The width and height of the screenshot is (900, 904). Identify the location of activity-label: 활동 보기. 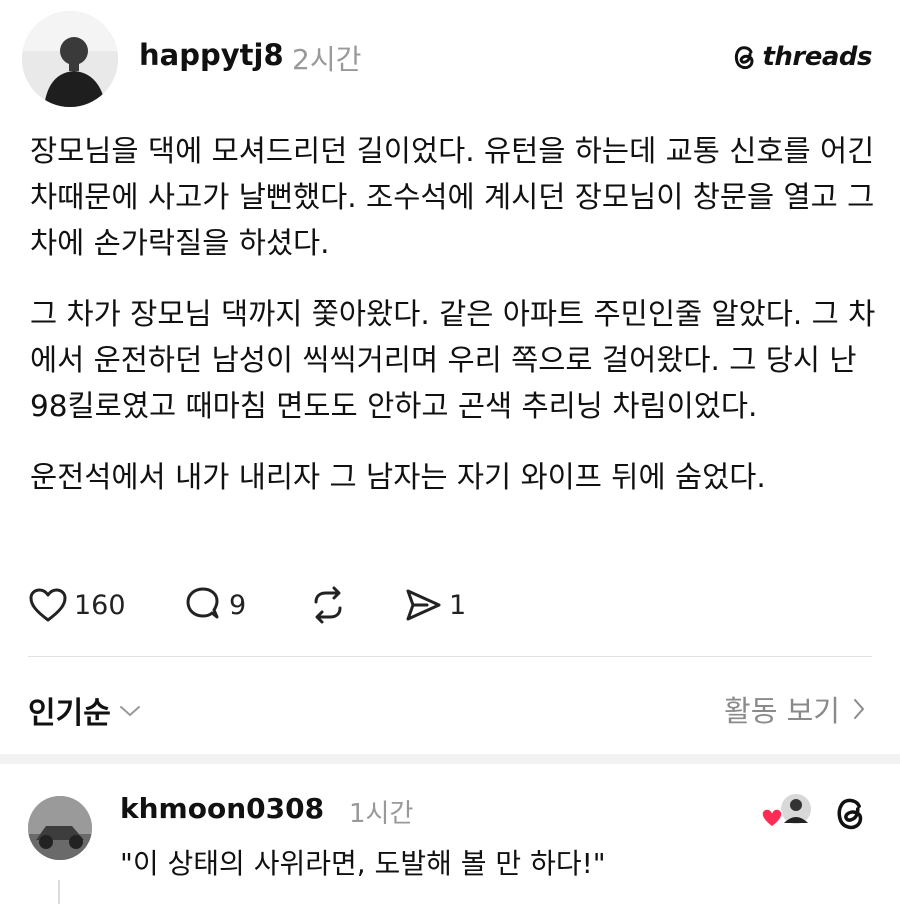
(782, 711).